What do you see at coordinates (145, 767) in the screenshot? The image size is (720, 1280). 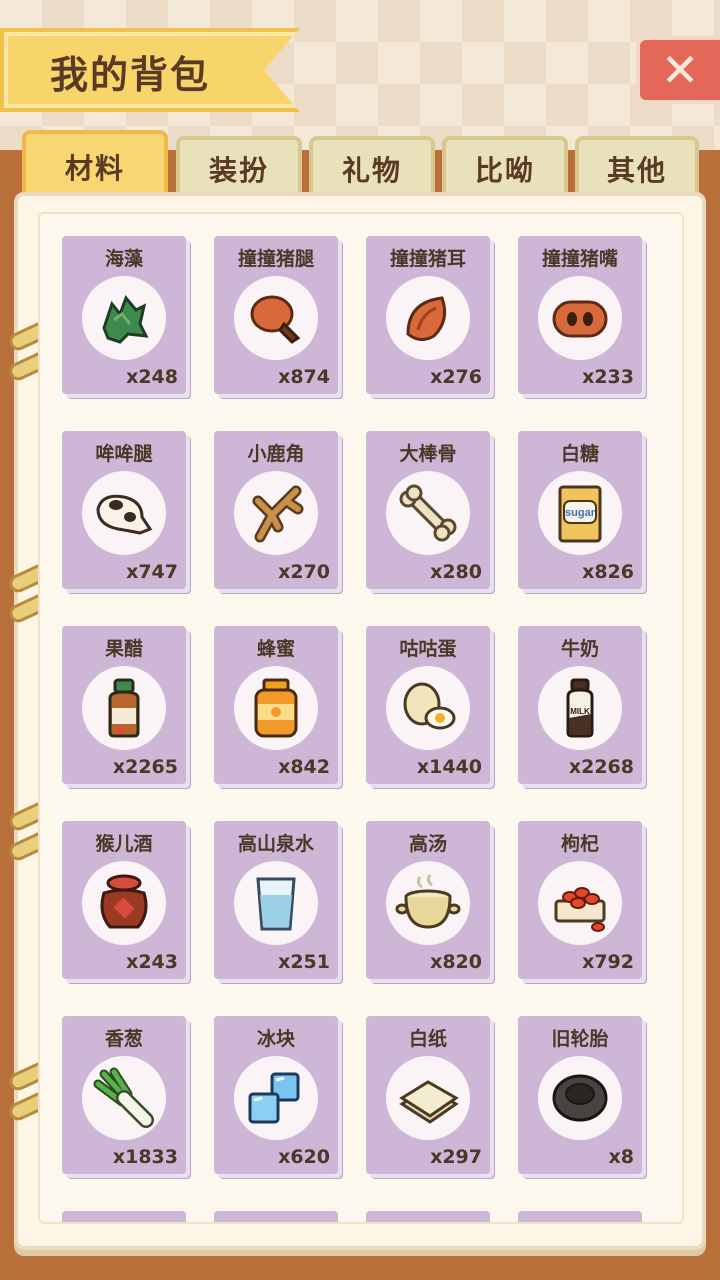 I see `item-count: x2265` at bounding box center [145, 767].